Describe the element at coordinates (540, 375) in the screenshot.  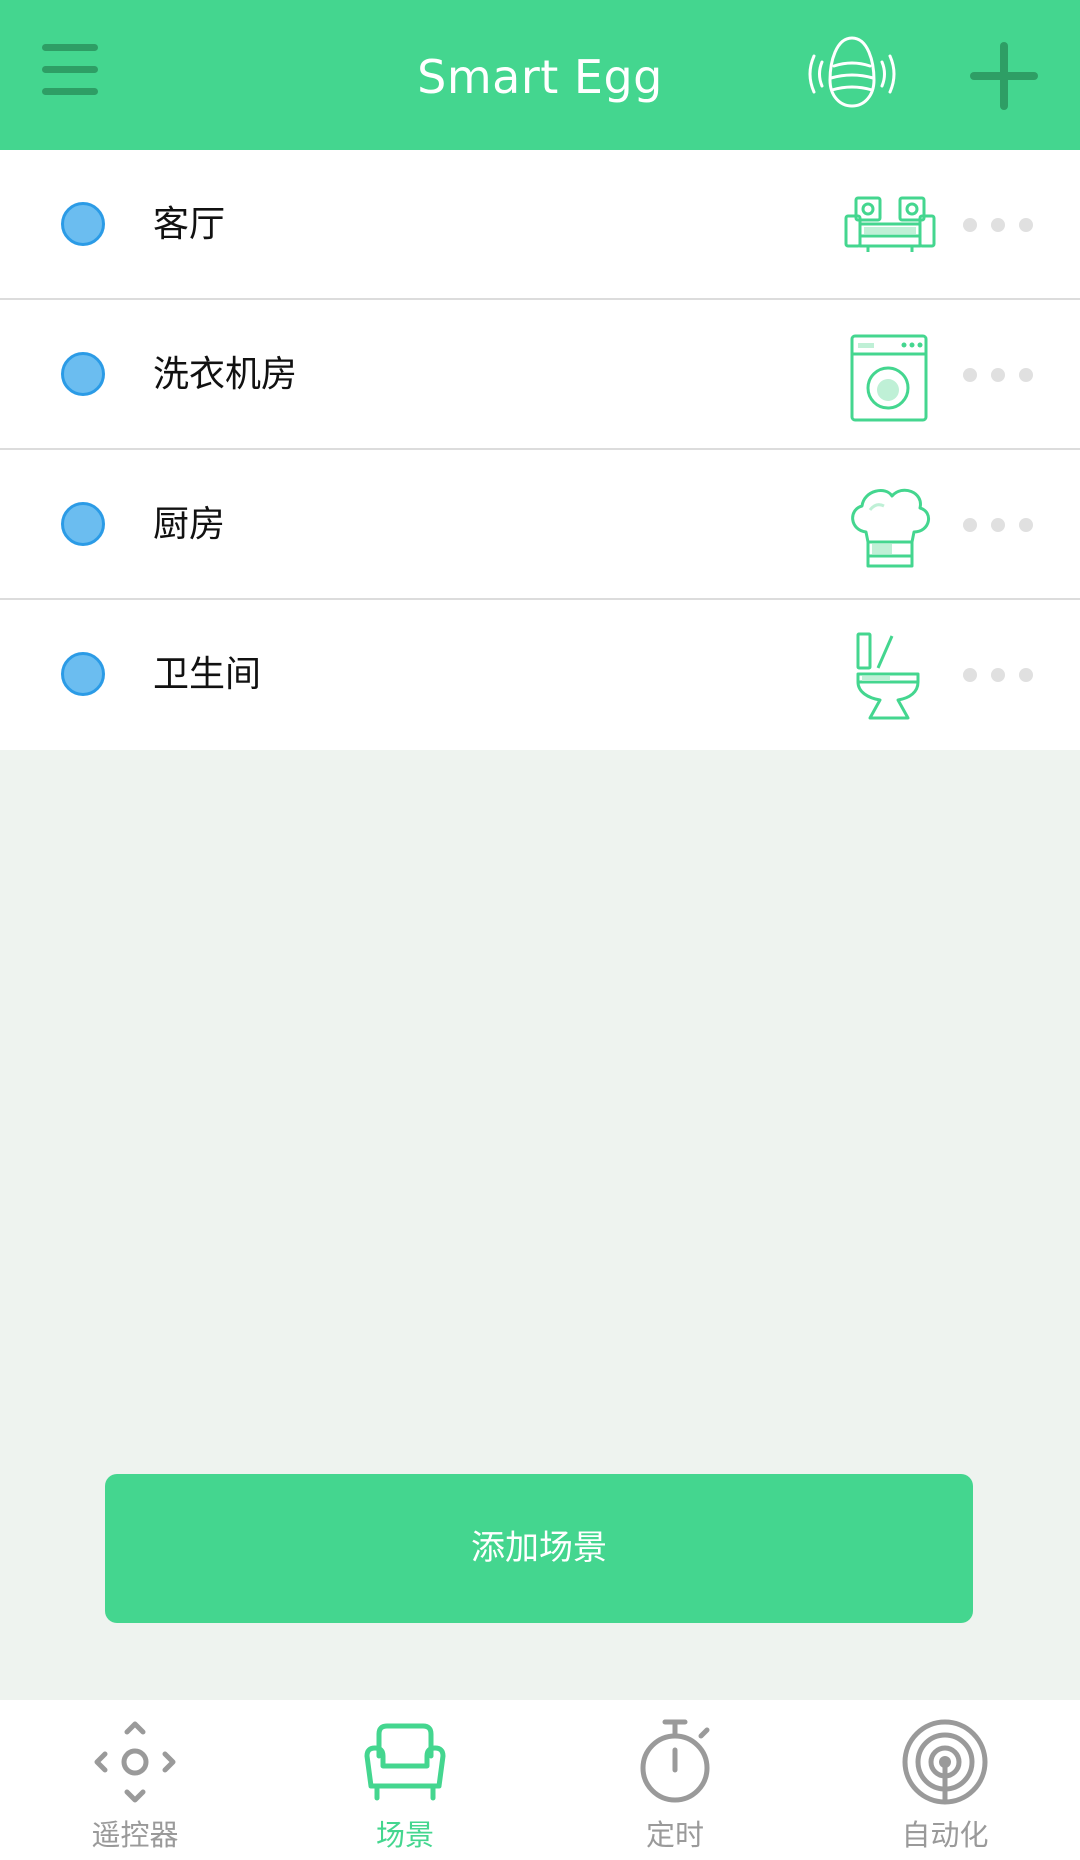
I see `scene-row-laundry-room: 洗衣机房` at that location.